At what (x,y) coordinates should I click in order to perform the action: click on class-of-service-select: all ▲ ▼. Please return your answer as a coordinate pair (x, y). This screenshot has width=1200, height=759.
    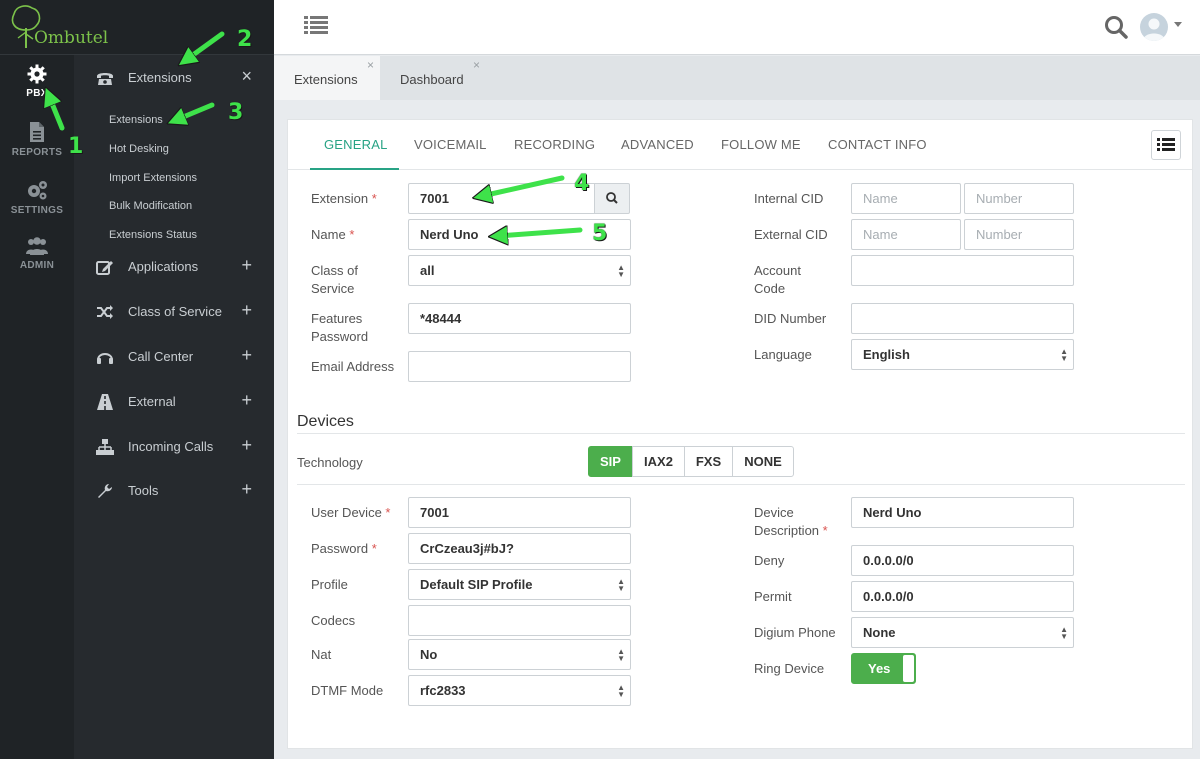
    Looking at the image, I should click on (519, 270).